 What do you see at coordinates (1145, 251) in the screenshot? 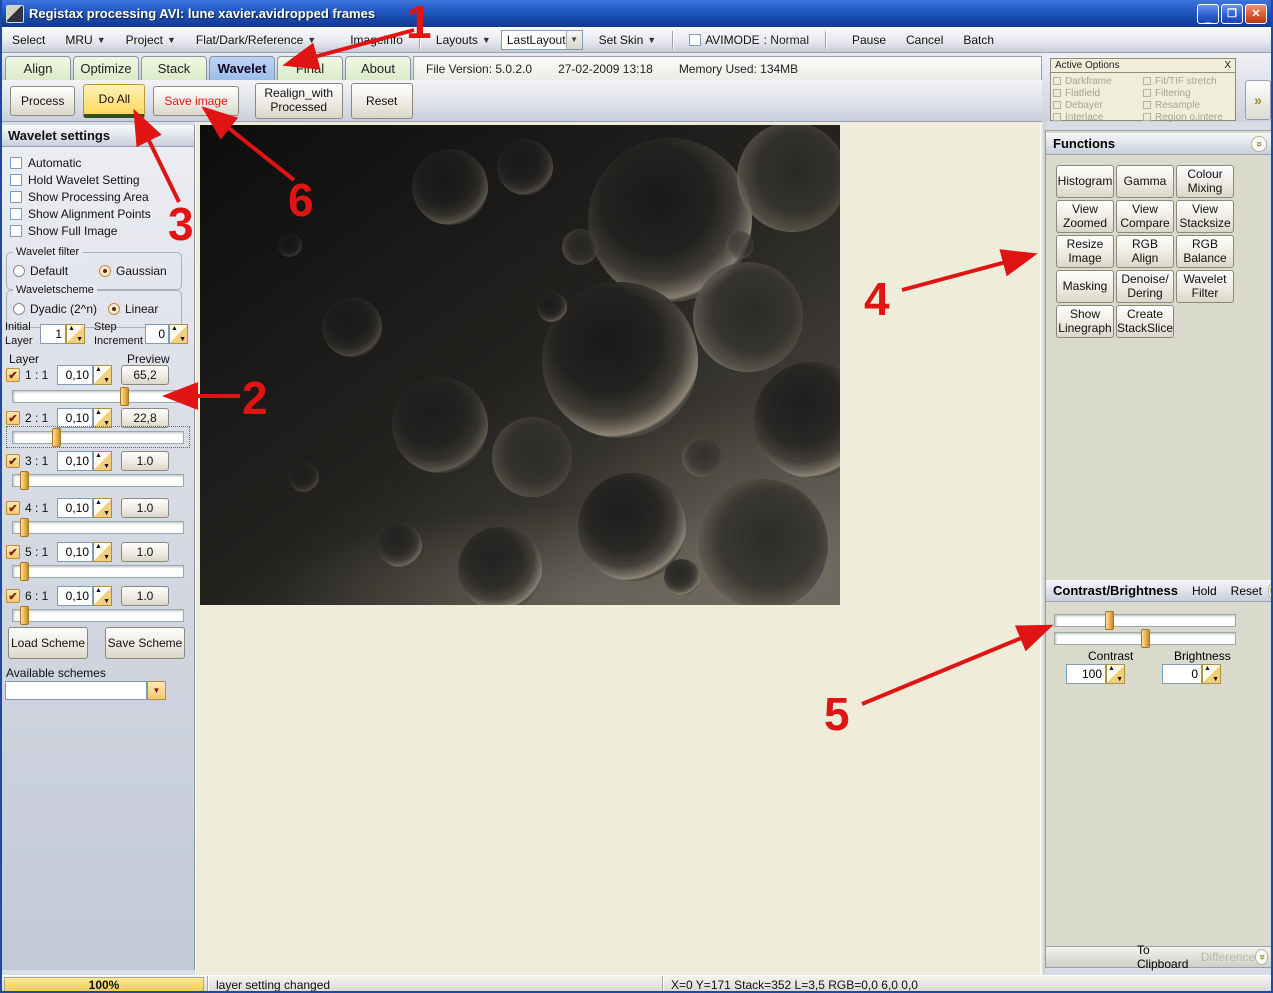
I see `rgb-align-button: RGB Align` at bounding box center [1145, 251].